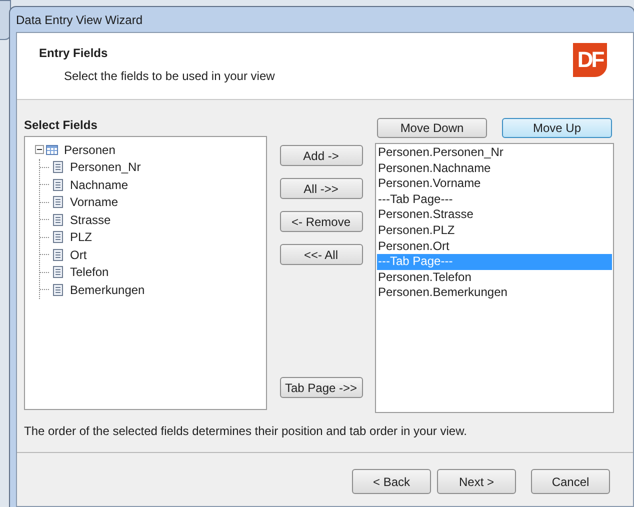 Image resolution: width=634 pixels, height=507 pixels. I want to click on tree-item: Bemerkungen, so click(107, 289).